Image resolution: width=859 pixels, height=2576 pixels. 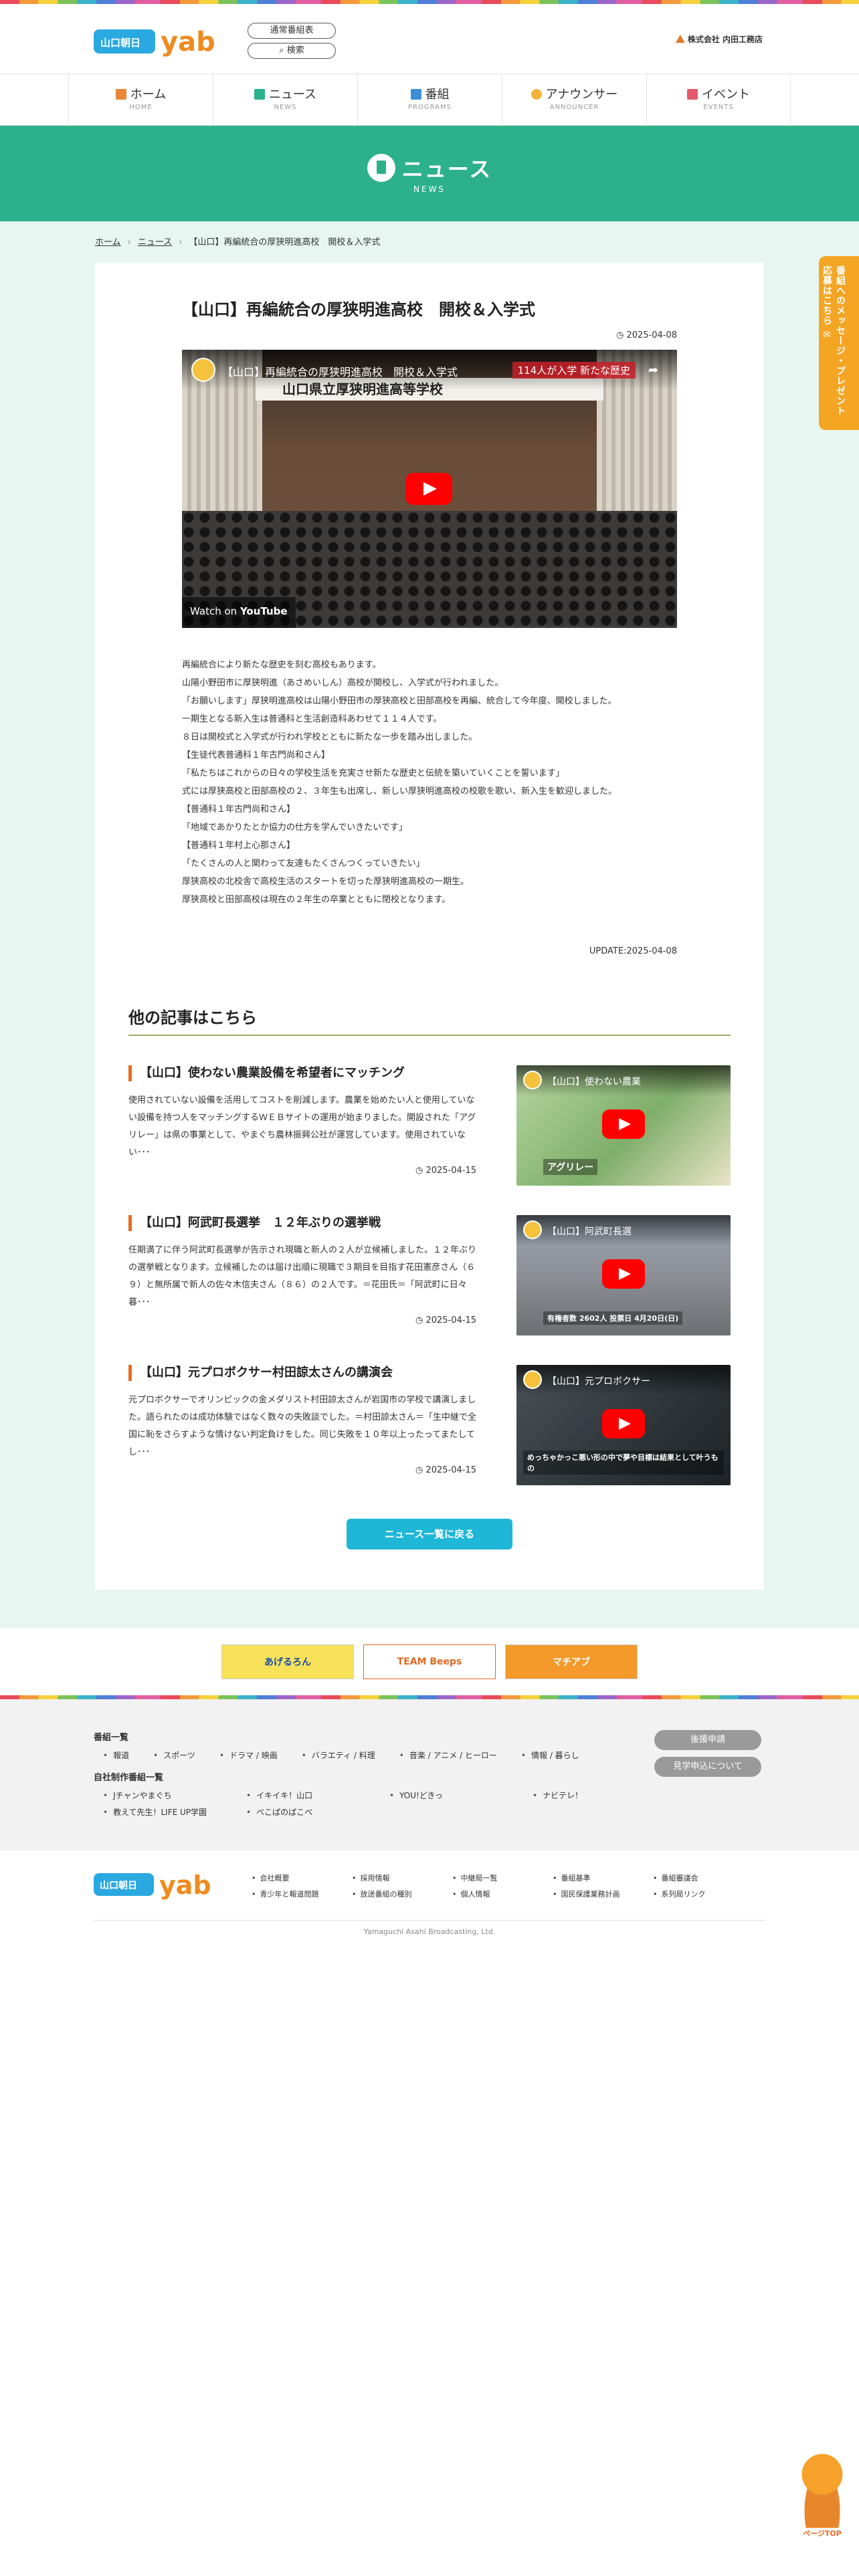 I want to click on mascot-icon, so click(x=822, y=2488).